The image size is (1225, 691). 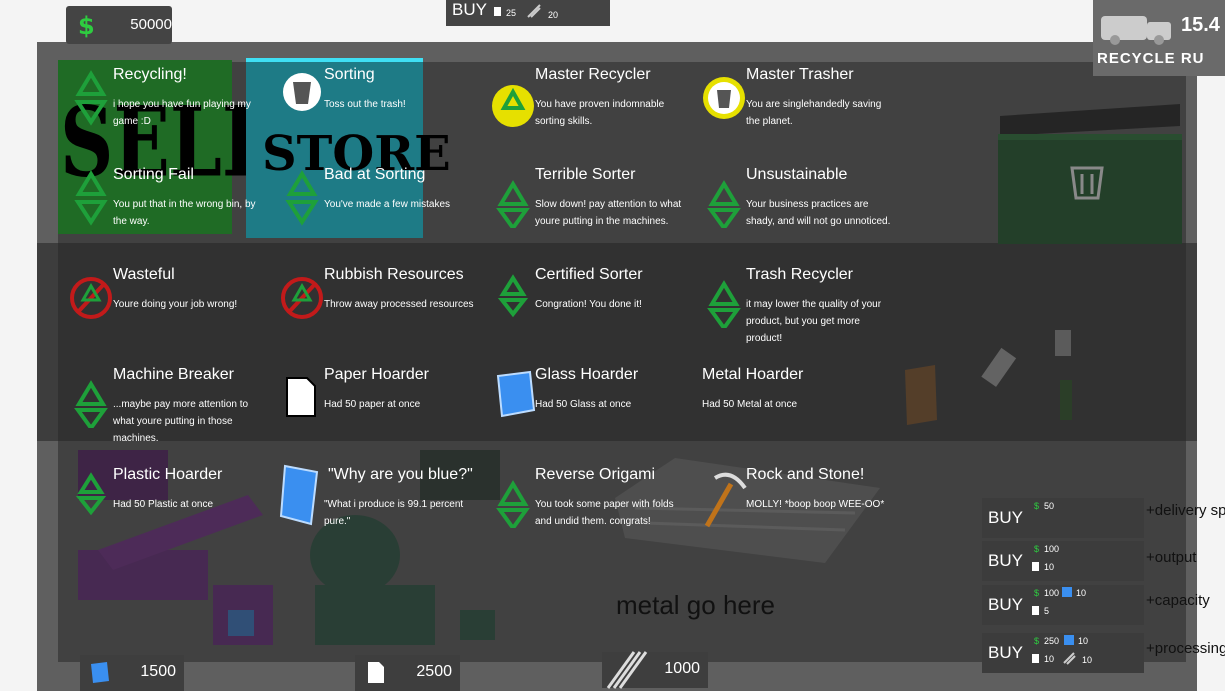 What do you see at coordinates (799, 274) in the screenshot?
I see `achievement-title: Trash Recycler` at bounding box center [799, 274].